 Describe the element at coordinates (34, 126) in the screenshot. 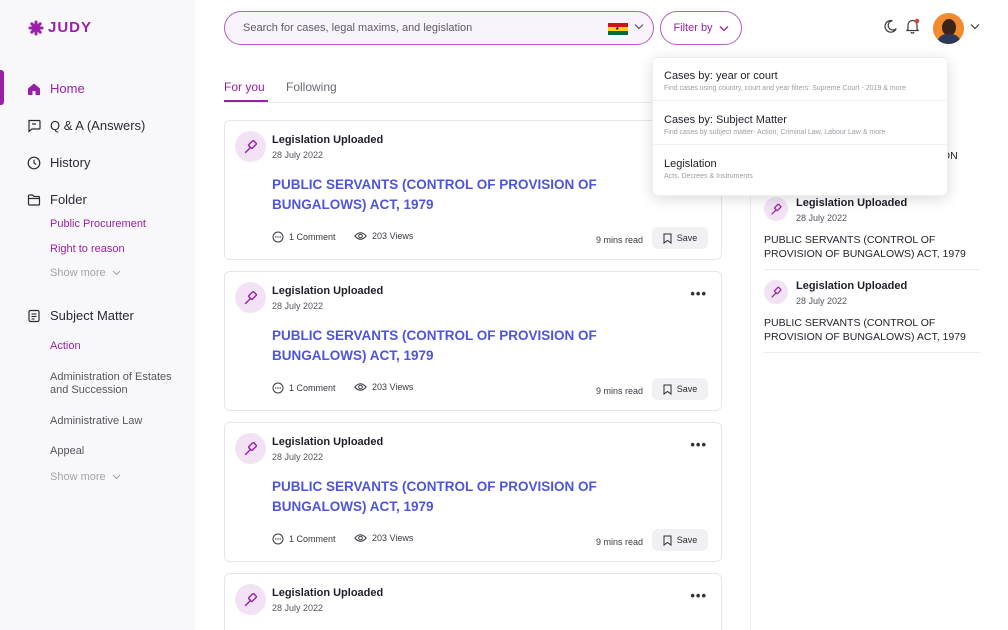

I see `chat-icon` at that location.